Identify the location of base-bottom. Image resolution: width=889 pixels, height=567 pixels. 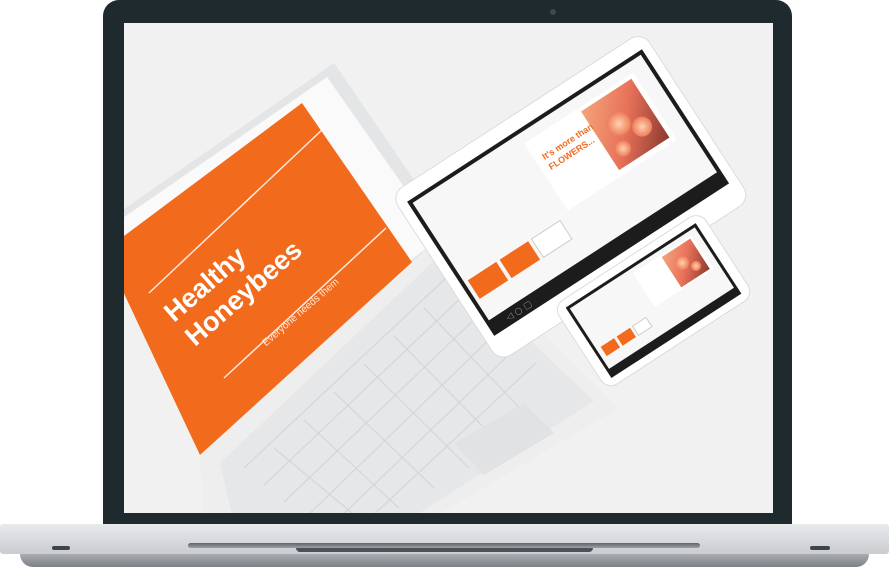
(444, 560).